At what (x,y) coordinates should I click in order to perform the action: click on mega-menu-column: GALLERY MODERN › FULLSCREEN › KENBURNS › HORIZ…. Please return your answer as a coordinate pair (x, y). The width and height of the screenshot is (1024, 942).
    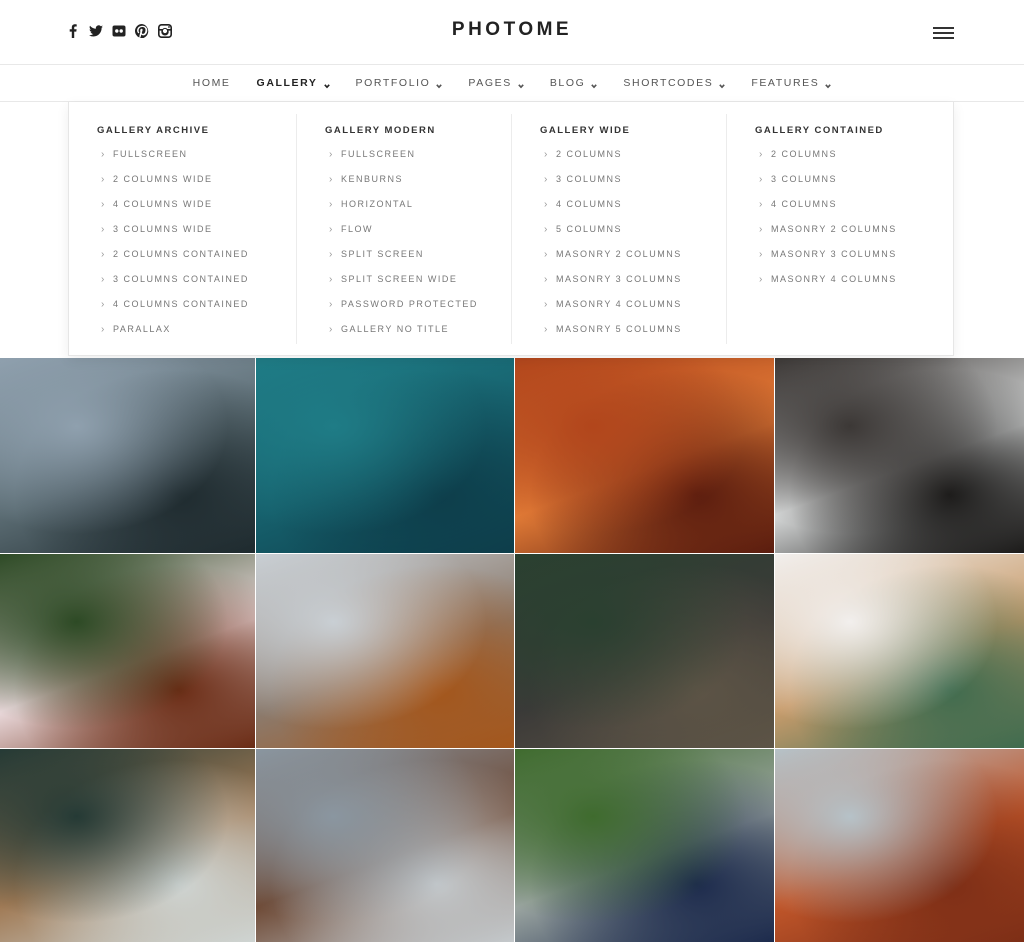
    Looking at the image, I should click on (404, 229).